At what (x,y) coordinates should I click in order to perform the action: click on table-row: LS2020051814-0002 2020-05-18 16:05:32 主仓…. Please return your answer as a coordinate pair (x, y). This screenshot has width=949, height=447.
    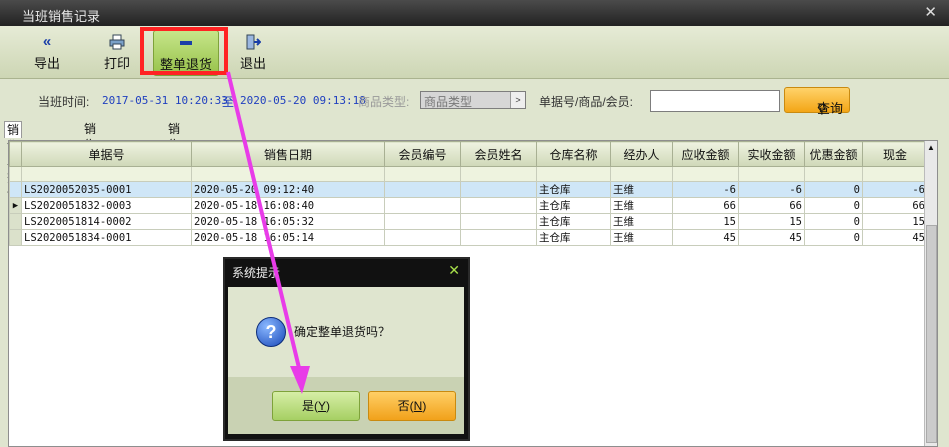
    Looking at the image, I should click on (468, 221).